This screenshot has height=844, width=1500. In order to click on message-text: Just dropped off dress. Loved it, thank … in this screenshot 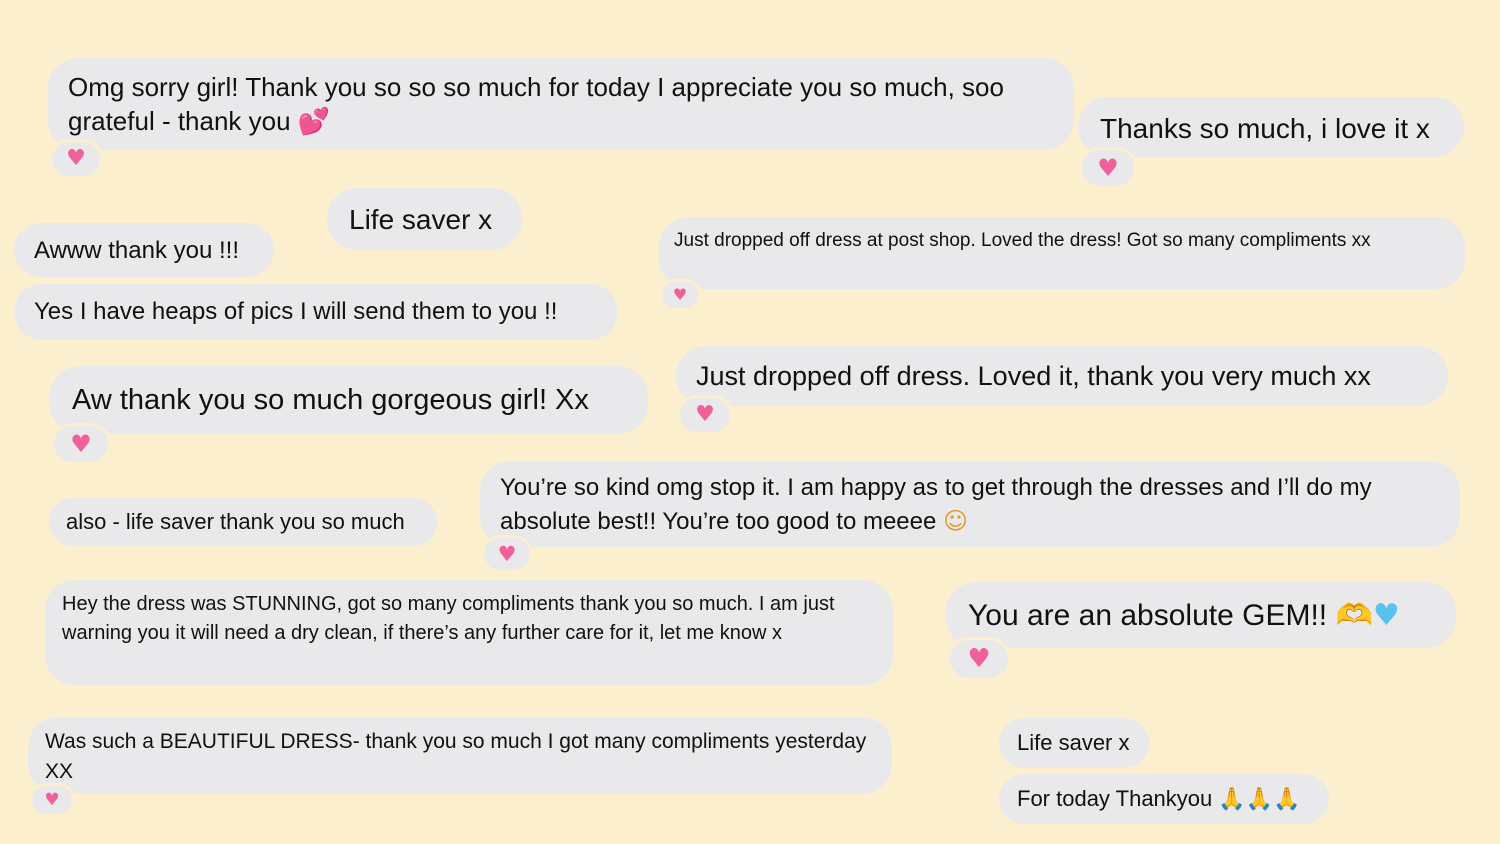, I will do `click(1033, 376)`.